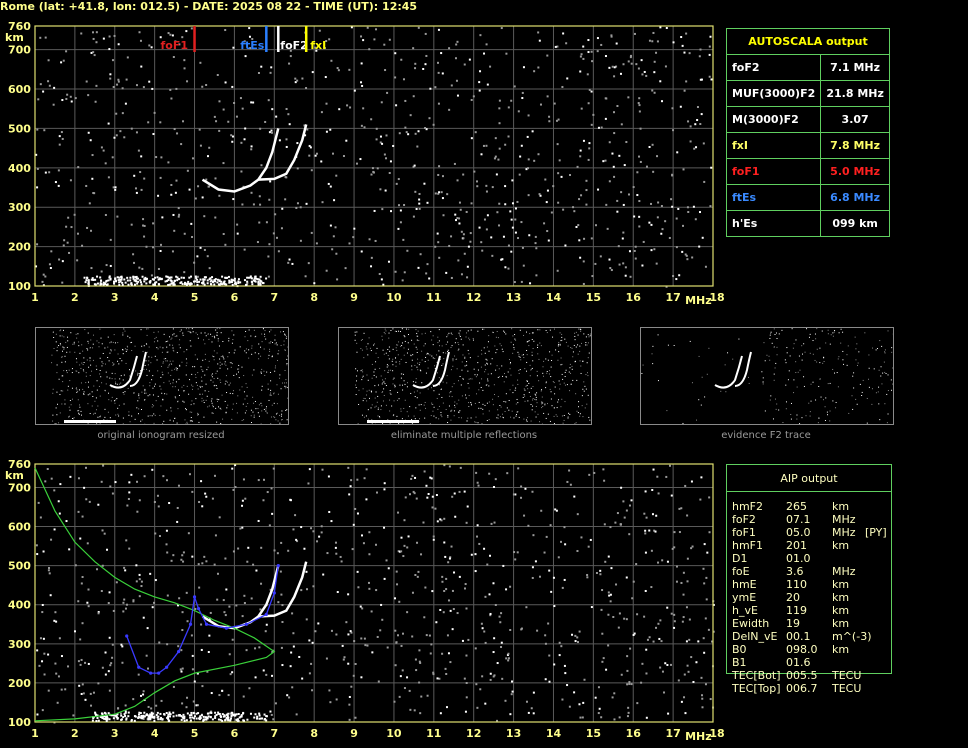 This screenshot has width=968, height=748. I want to click on autoscala-value: 6.8 MHz, so click(855, 197).